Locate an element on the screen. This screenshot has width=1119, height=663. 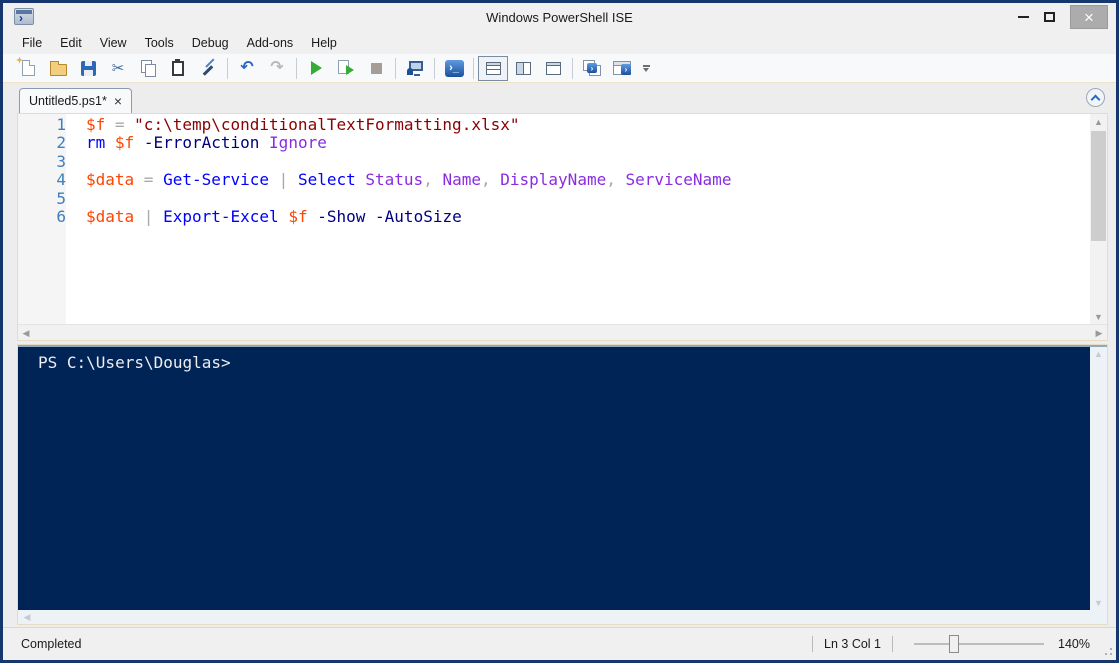
console-prompt: PS C:\Users\Douglas> is located at coordinates (134, 362).